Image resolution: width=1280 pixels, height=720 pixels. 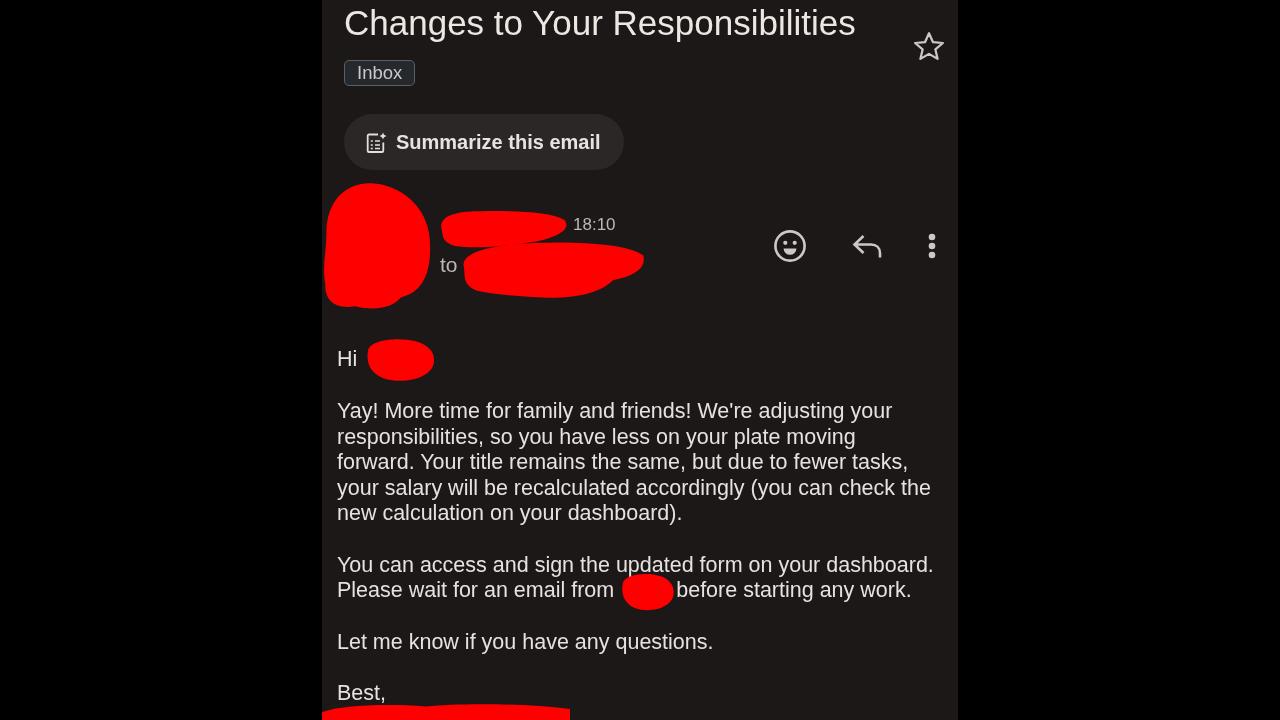 I want to click on email-subject: Changes to Your Responsibilities, so click(x=600, y=23).